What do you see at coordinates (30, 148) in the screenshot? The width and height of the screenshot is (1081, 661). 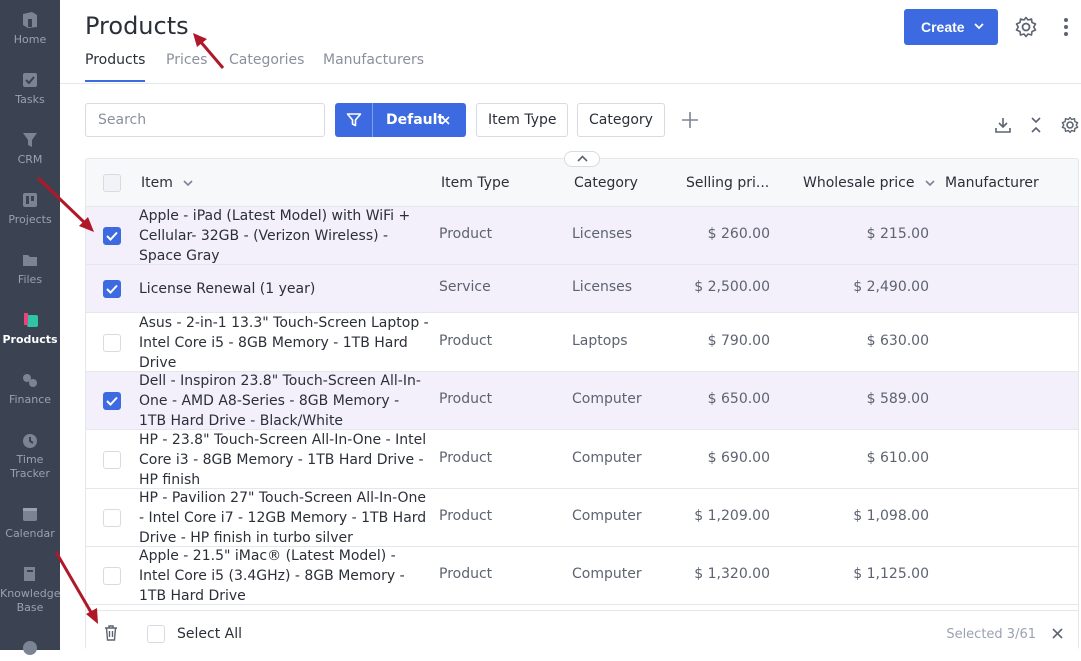 I see `sidebar-item-crm: CRM` at bounding box center [30, 148].